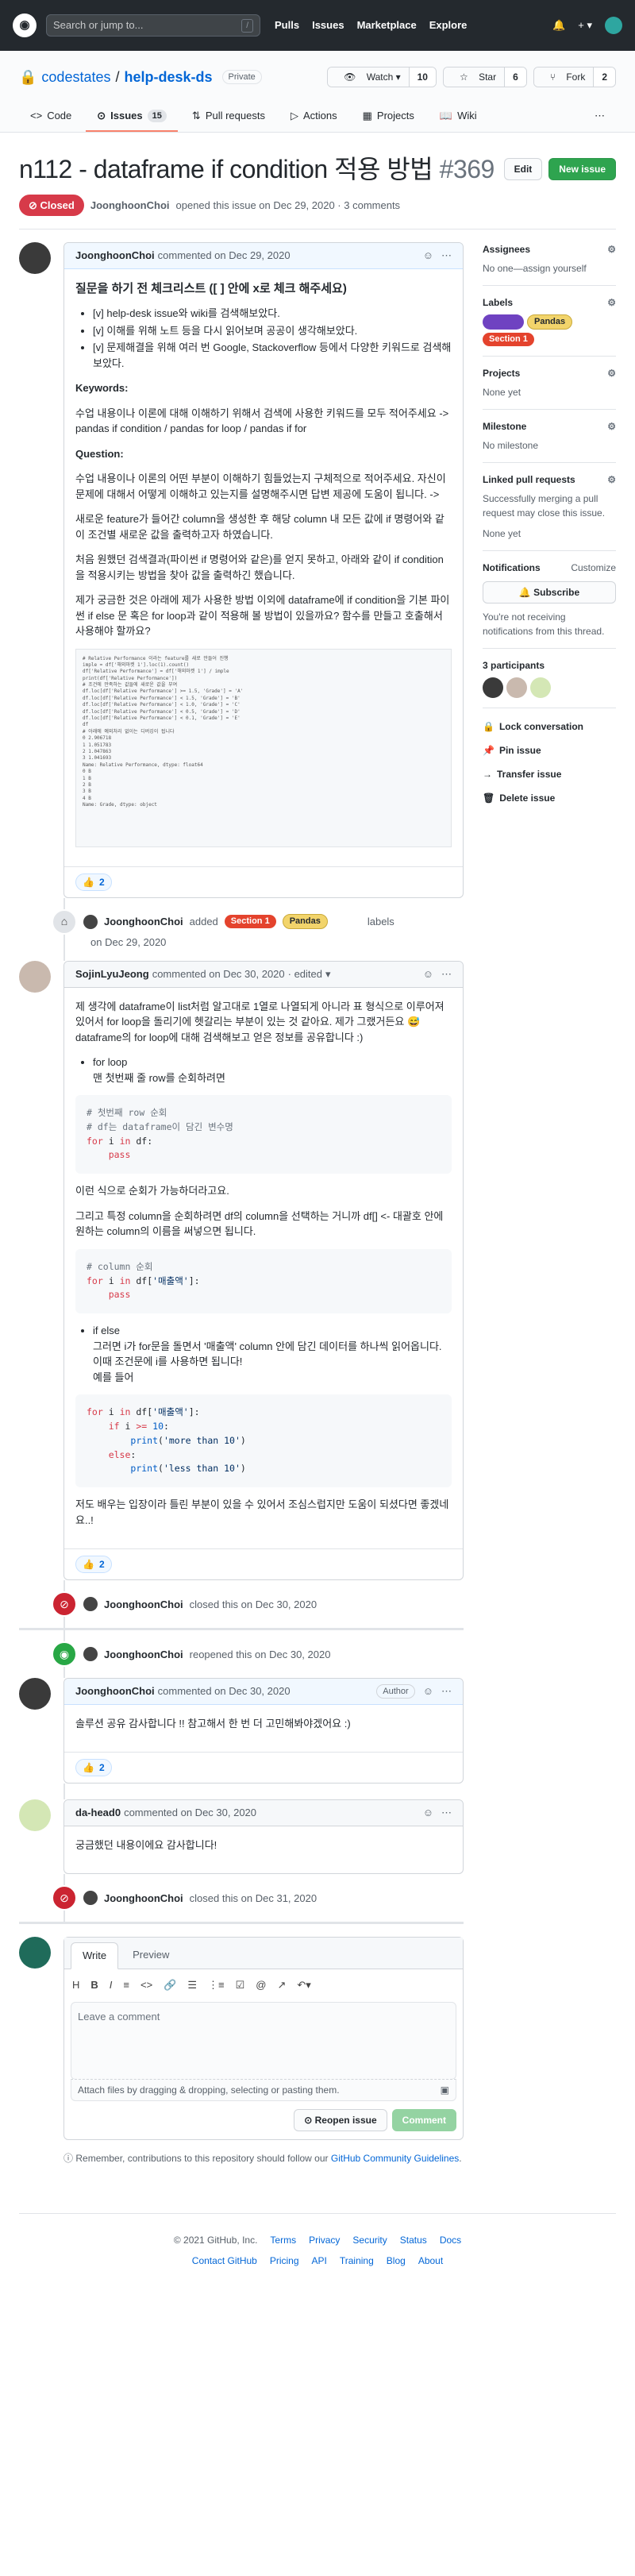 Image resolution: width=635 pixels, height=2576 pixels. Describe the element at coordinates (585, 25) in the screenshot. I see `plus-icon: + ▾` at that location.